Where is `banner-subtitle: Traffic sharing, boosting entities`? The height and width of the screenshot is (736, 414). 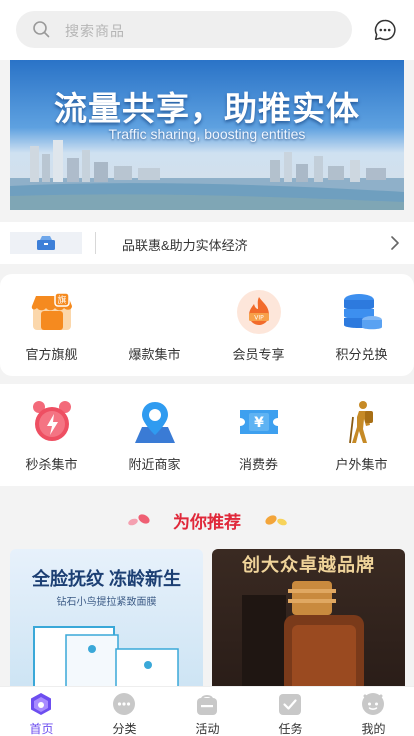
banner-subtitle: Traffic sharing, boosting entities is located at coordinates (207, 134).